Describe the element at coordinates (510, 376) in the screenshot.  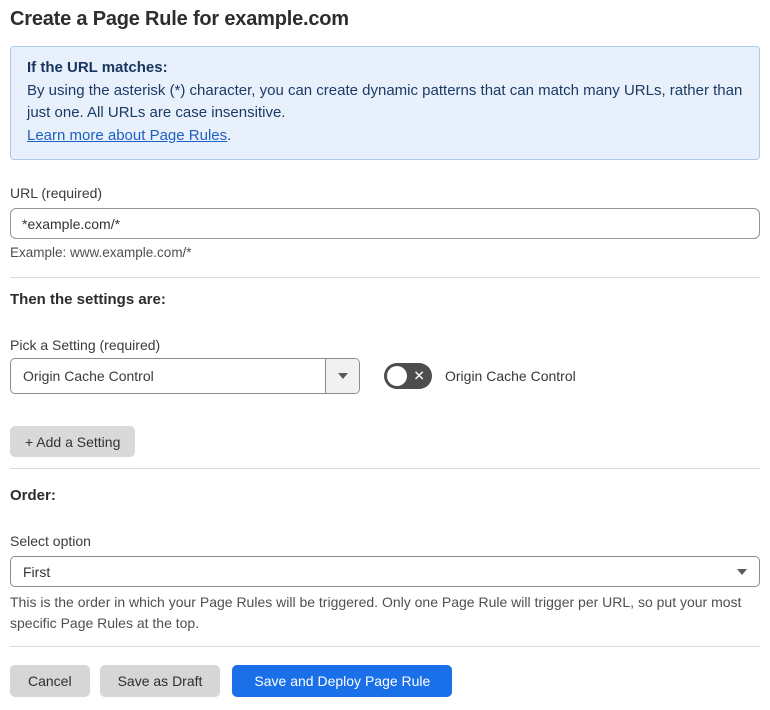
I see `toggle-label: Origin Cache Control` at that location.